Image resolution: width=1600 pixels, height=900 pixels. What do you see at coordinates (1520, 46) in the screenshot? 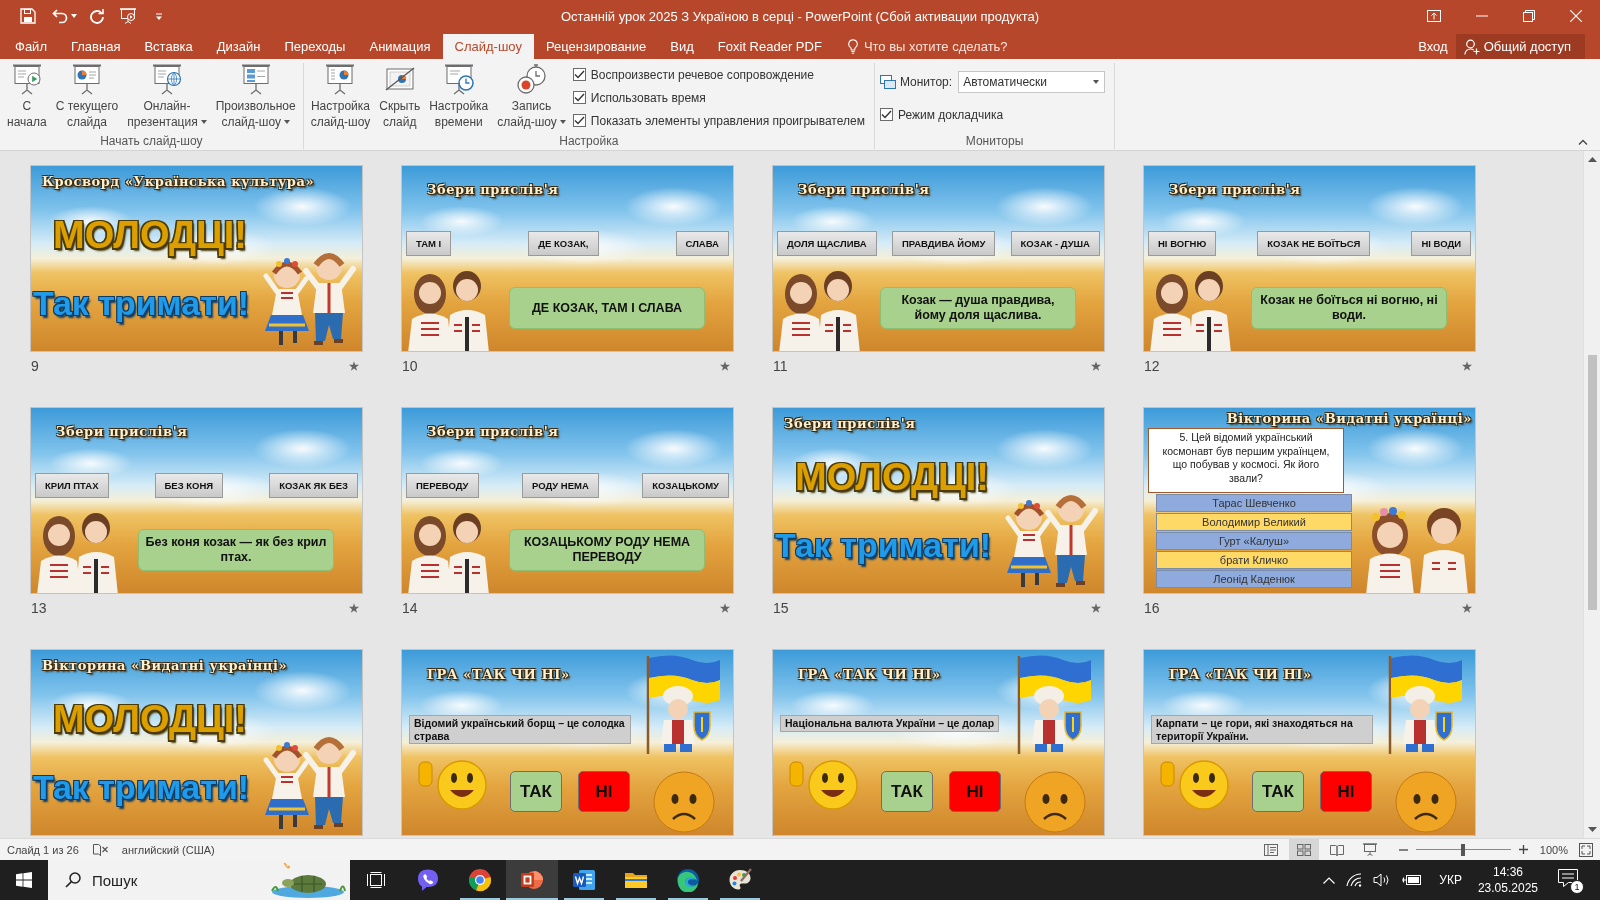
I see `share-button: Общий доступ` at bounding box center [1520, 46].